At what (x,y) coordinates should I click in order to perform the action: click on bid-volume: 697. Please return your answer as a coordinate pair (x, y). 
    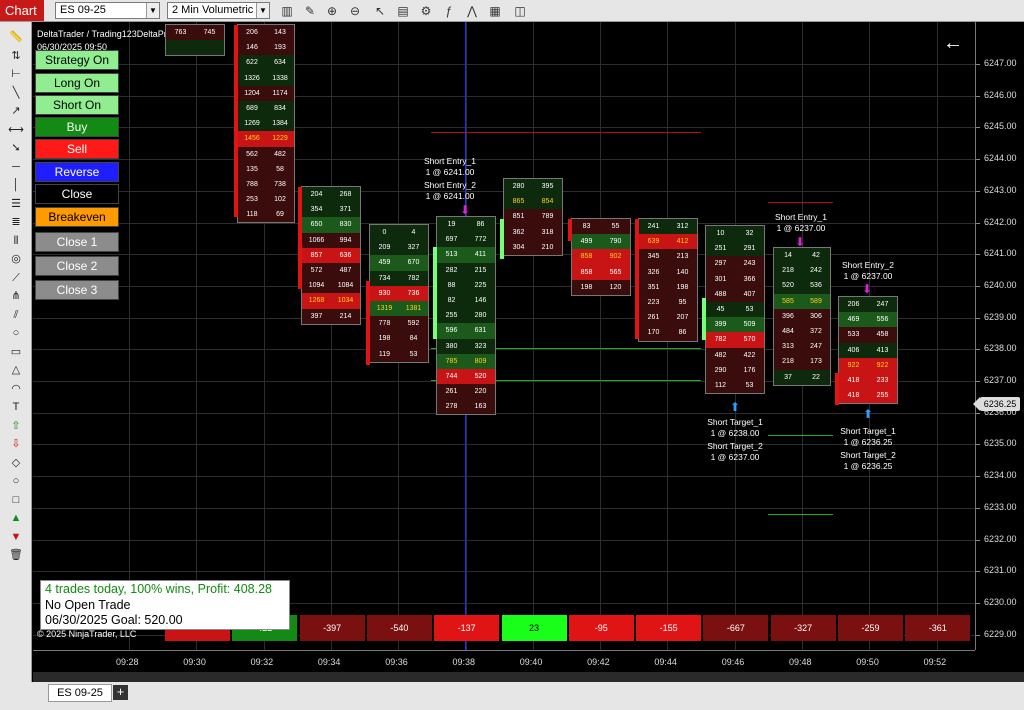
    Looking at the image, I should click on (451, 240).